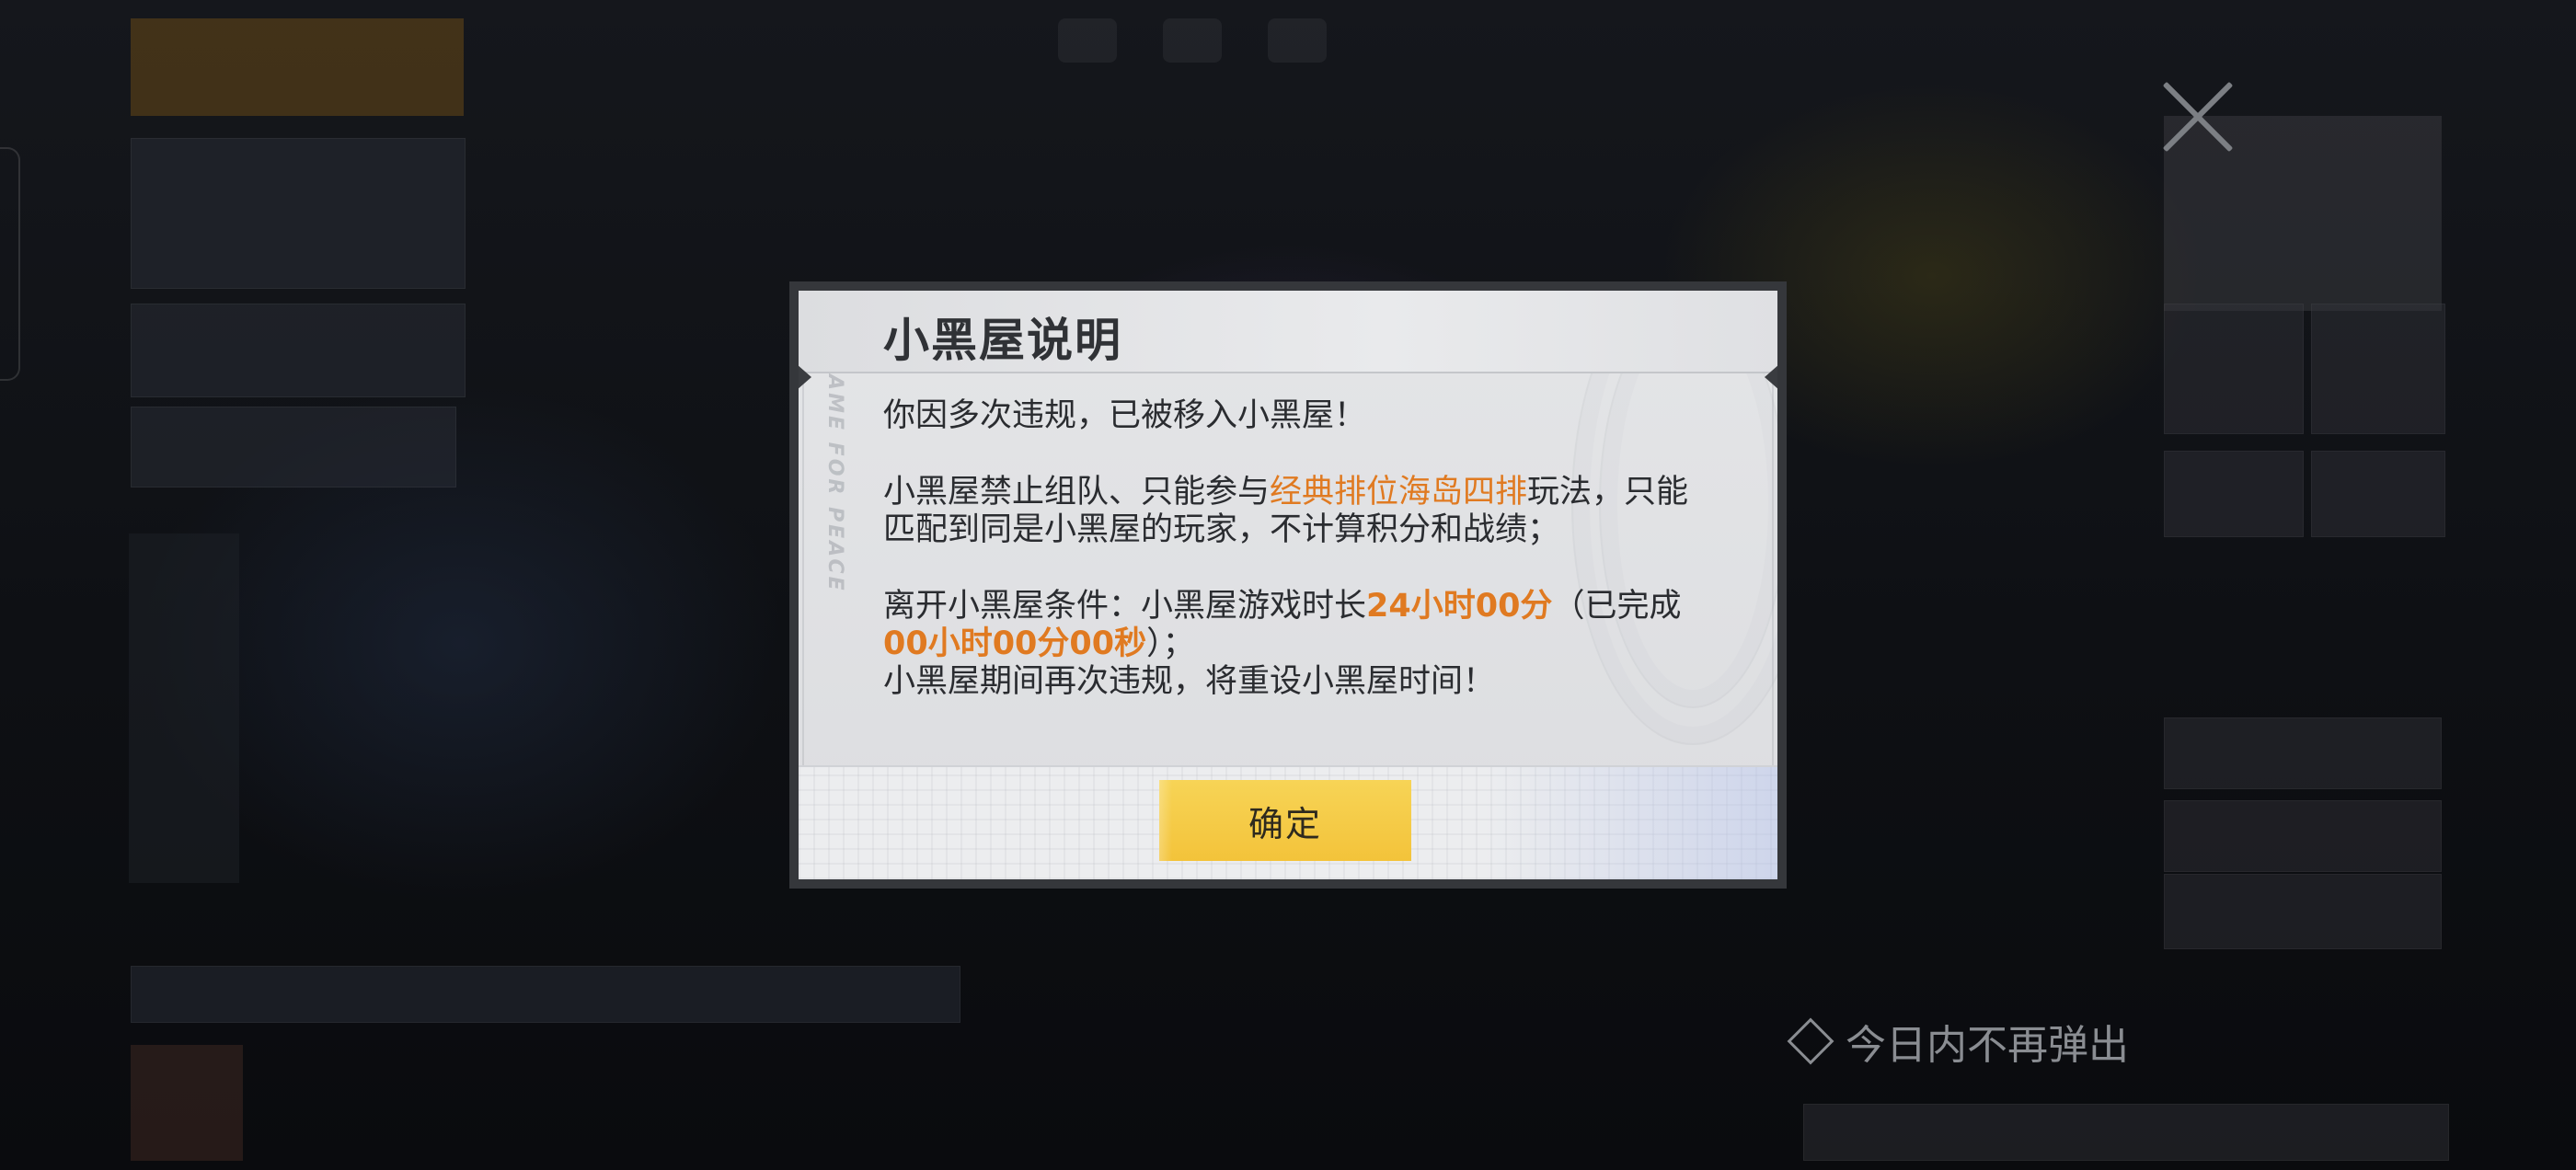 The width and height of the screenshot is (2576, 1170). What do you see at coordinates (1773, 570) in the screenshot?
I see `frame-line-right` at bounding box center [1773, 570].